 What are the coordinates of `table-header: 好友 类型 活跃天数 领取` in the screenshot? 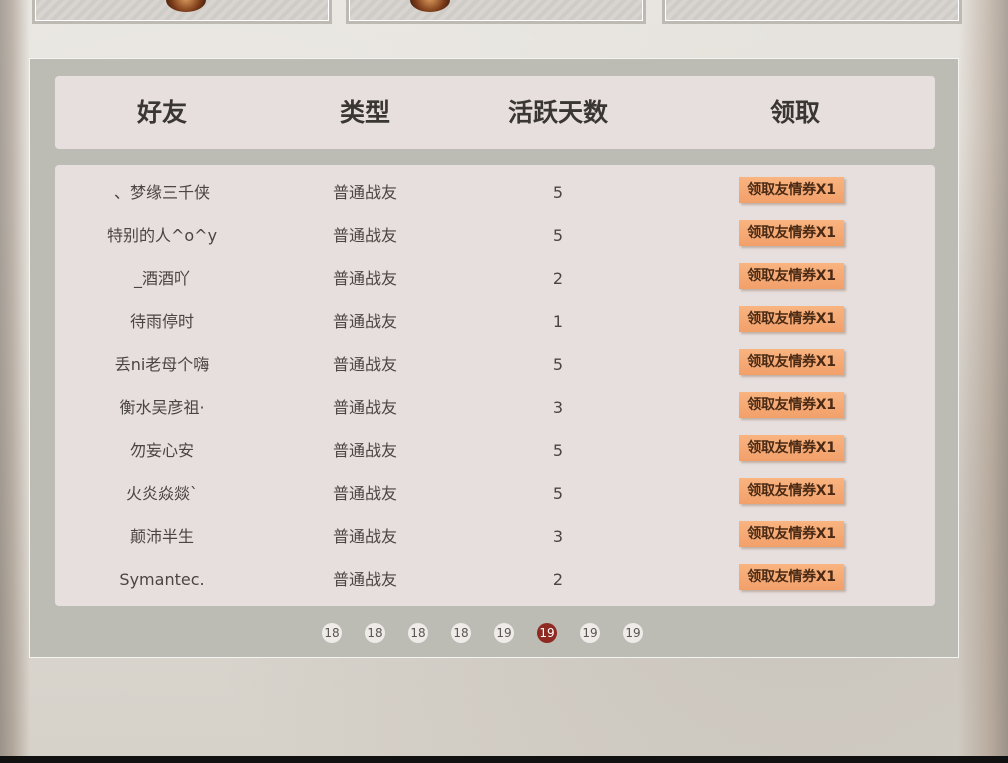 It's located at (495, 112).